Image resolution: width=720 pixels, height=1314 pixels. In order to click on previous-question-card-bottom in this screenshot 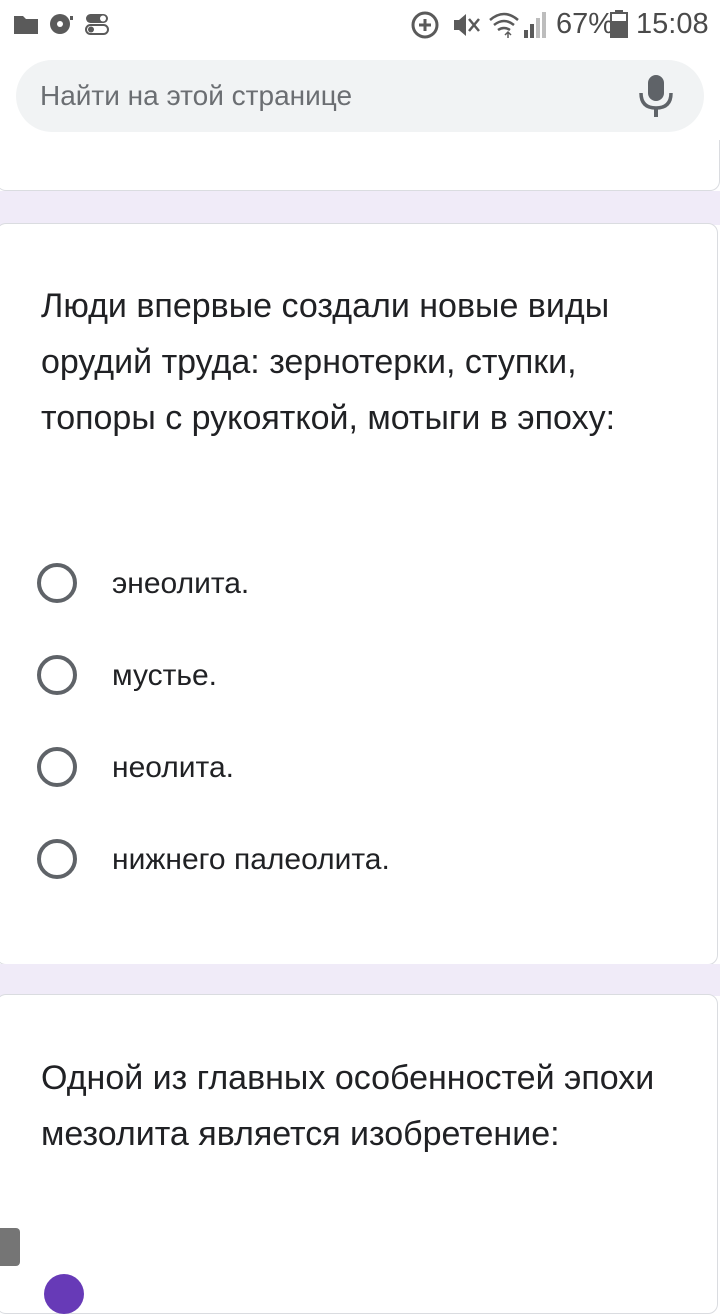, I will do `click(360, 165)`.